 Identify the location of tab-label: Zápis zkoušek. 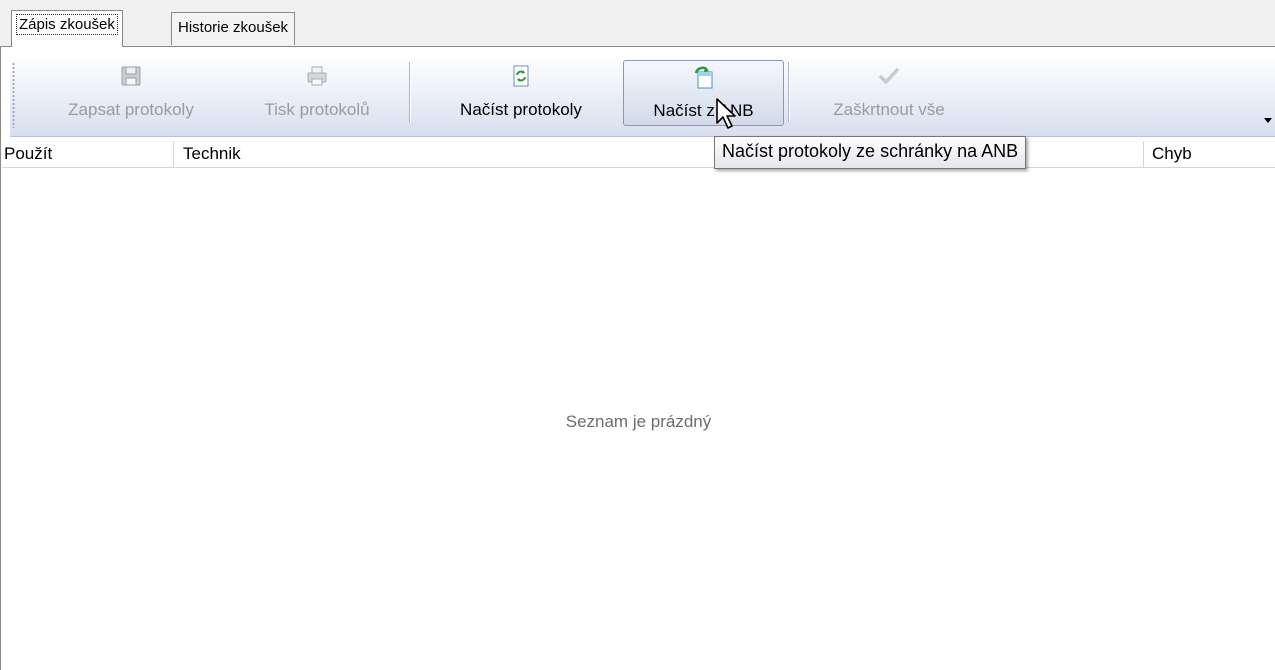
(67, 24).